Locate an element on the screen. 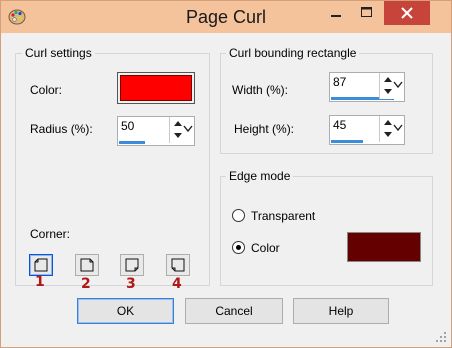 The height and width of the screenshot is (348, 452). title-bar: Page Curl is located at coordinates (226, 17).